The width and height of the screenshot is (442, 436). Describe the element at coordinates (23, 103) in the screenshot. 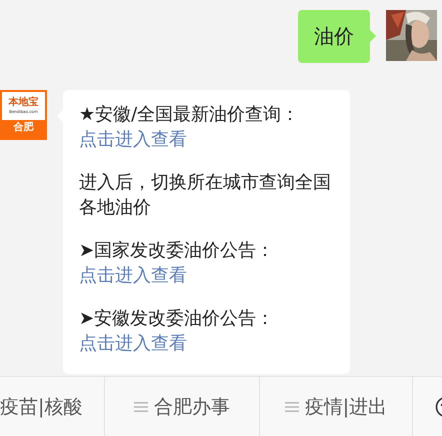

I see `logo-text: 本地宝` at that location.